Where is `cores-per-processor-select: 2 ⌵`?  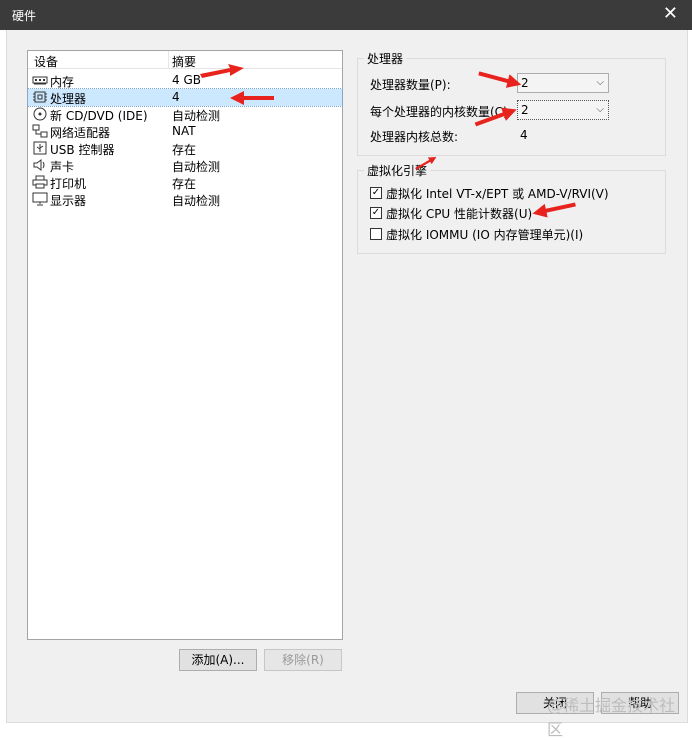
cores-per-processor-select: 2 ⌵ is located at coordinates (563, 110).